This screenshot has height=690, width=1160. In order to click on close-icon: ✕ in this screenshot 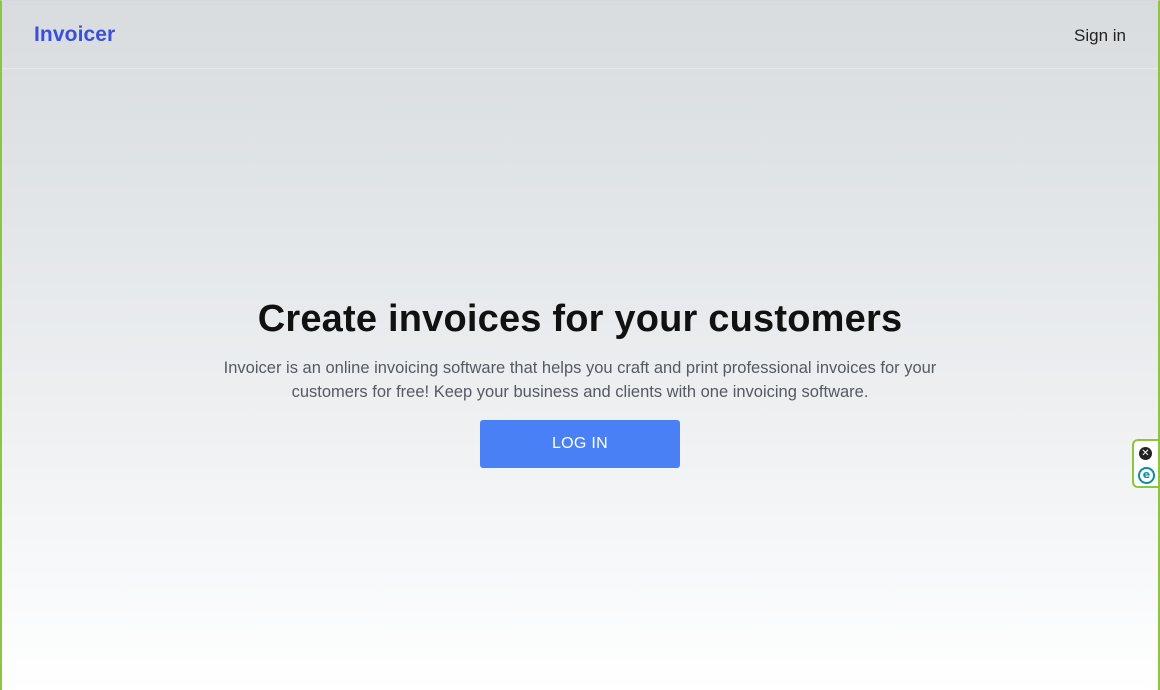, I will do `click(1145, 453)`.